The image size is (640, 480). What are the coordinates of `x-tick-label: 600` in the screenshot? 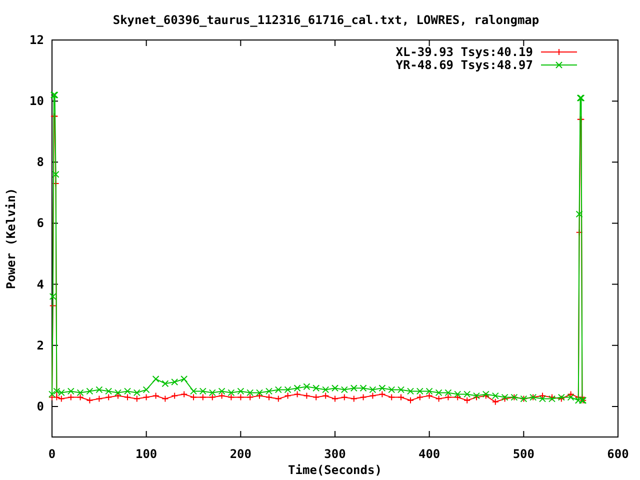 It's located at (618, 454).